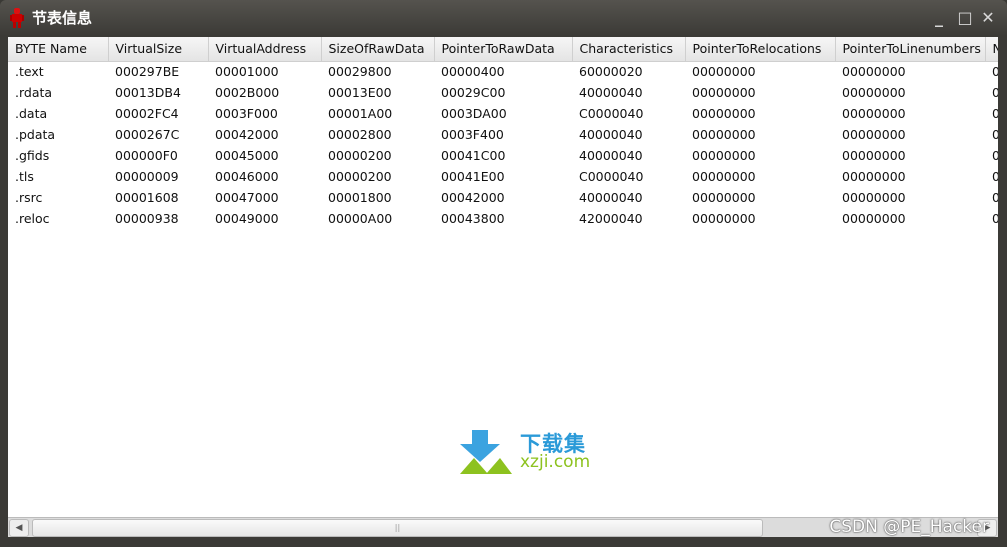 The width and height of the screenshot is (1007, 547). I want to click on table-cell: .rdata, so click(34, 92).